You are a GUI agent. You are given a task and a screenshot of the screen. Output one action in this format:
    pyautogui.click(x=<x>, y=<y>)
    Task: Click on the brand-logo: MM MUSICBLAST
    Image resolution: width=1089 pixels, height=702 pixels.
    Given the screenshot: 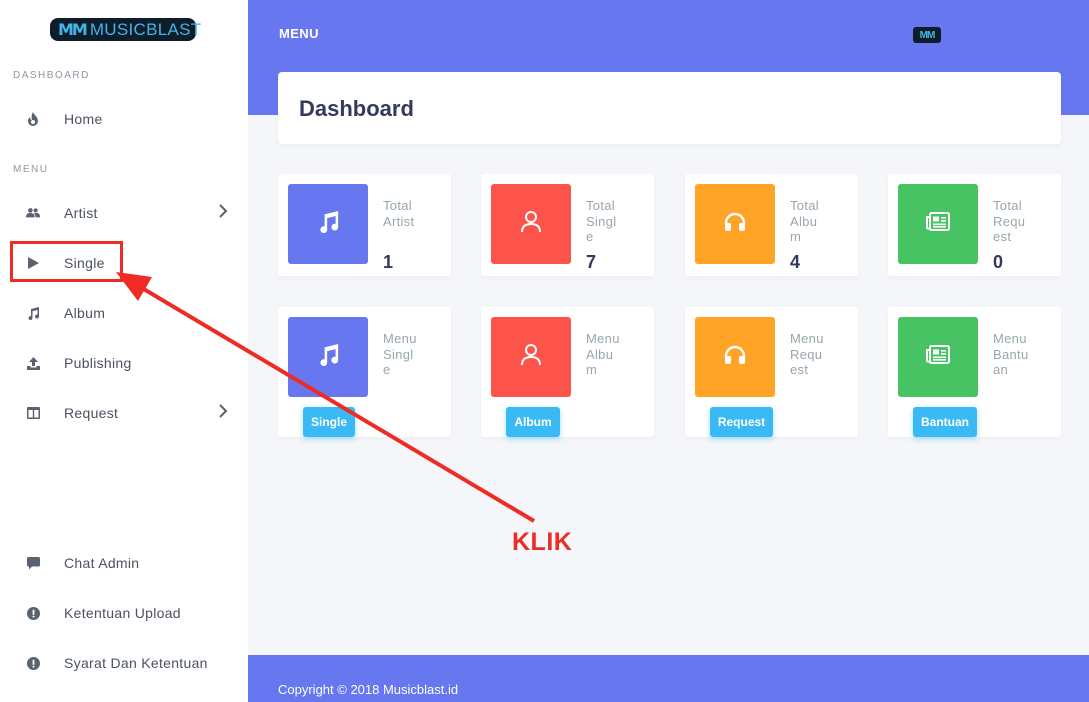 What is the action you would take?
    pyautogui.click(x=125, y=29)
    